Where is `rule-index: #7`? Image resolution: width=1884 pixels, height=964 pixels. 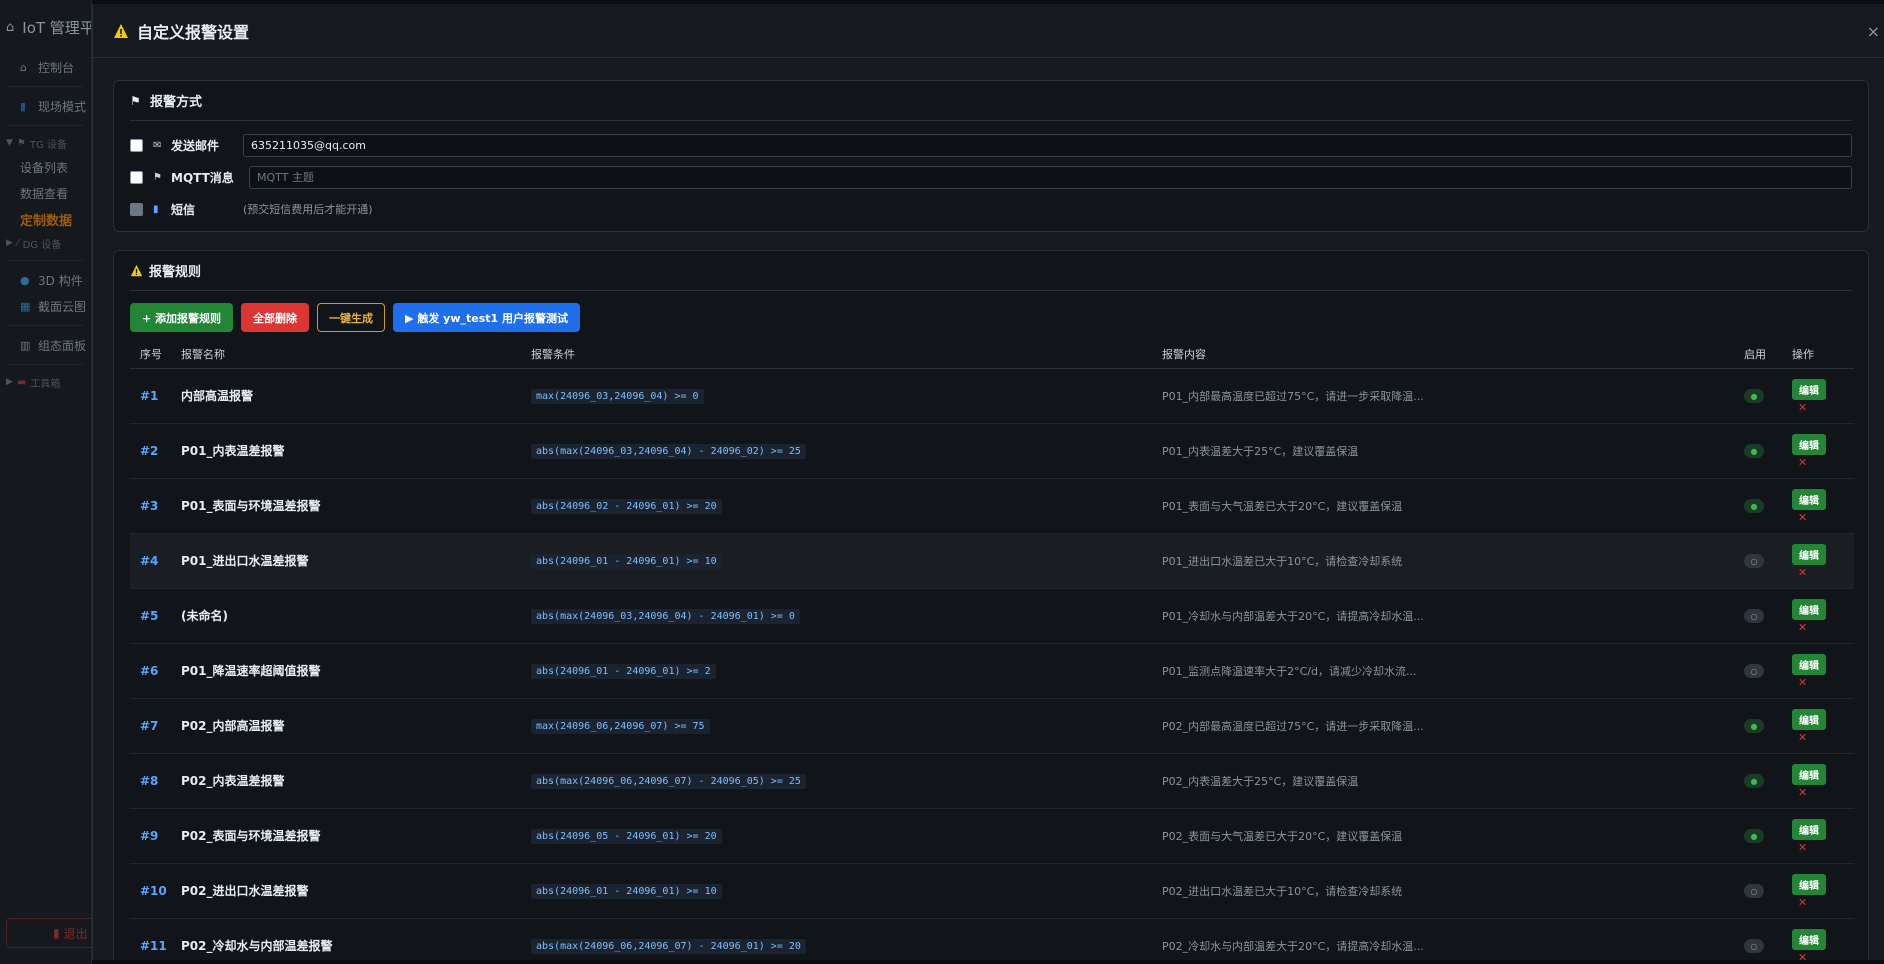 rule-index: #7 is located at coordinates (149, 725).